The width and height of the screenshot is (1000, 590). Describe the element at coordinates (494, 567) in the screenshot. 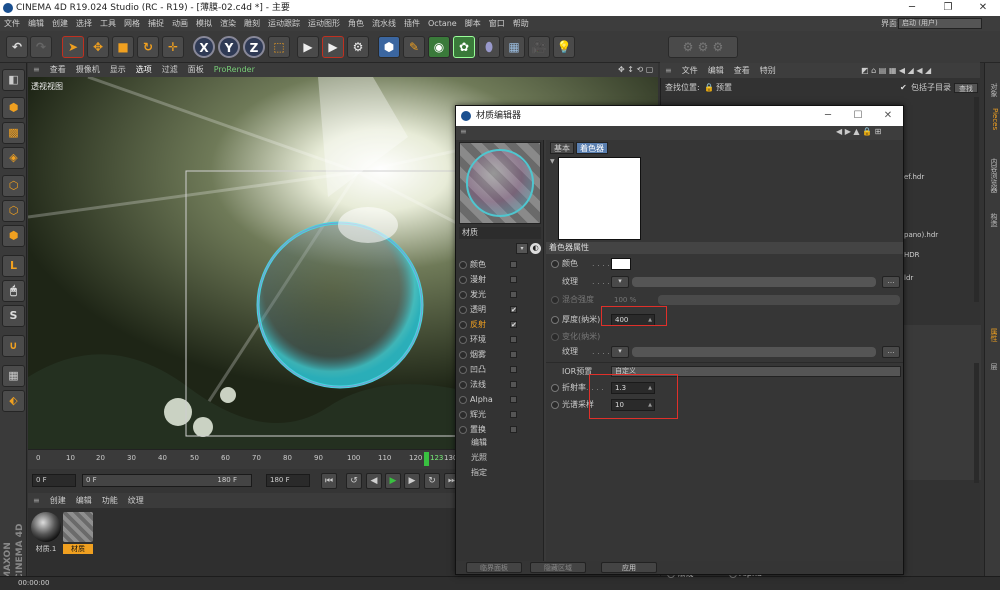

I see `footer-button-1: 临界面板` at that location.